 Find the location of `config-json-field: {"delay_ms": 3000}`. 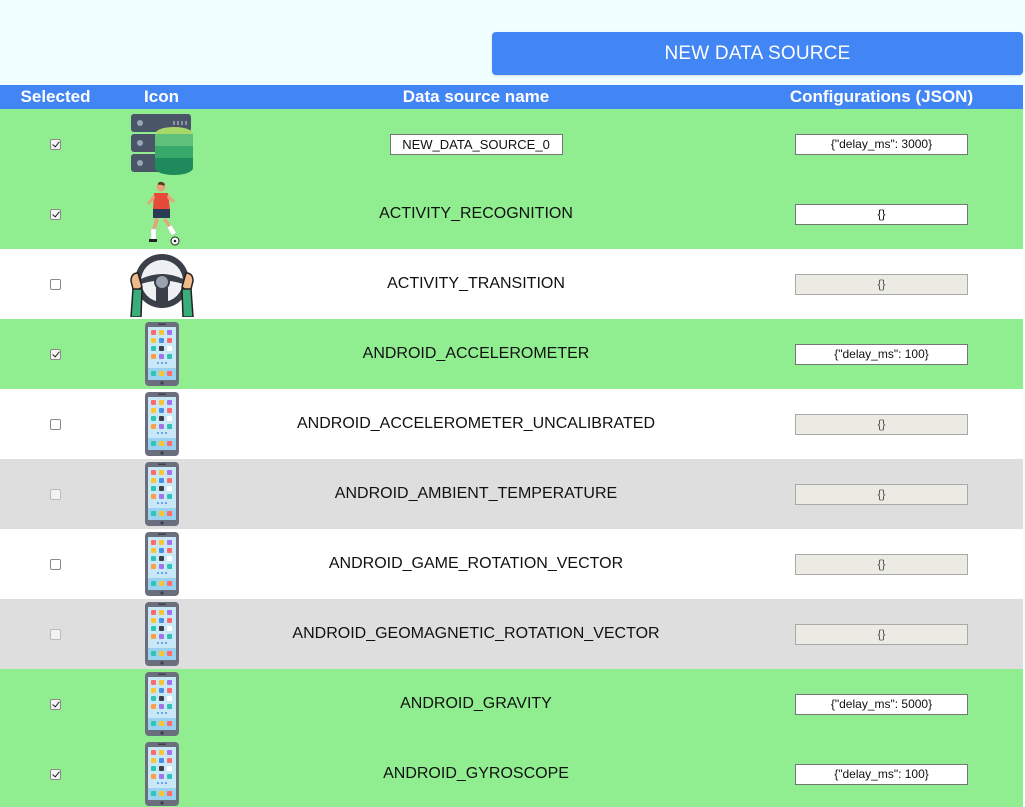

config-json-field: {"delay_ms": 3000} is located at coordinates (881, 144).